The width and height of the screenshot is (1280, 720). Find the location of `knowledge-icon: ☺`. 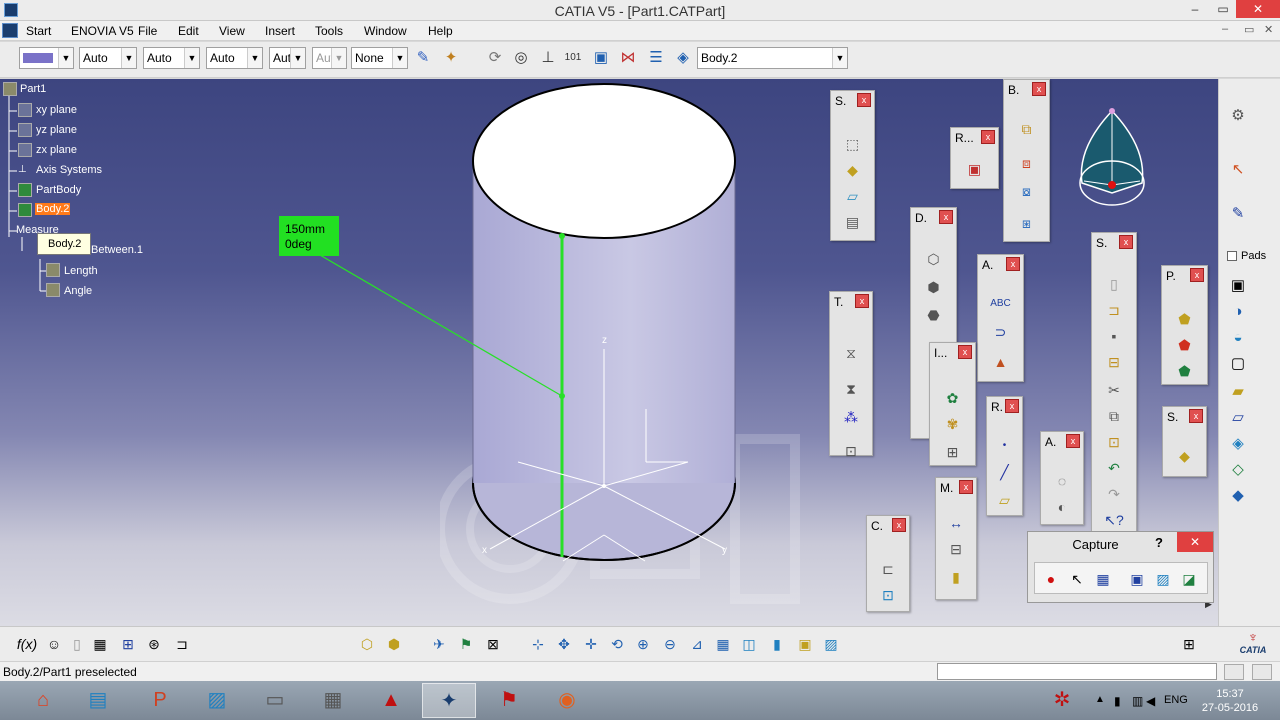

knowledge-icon: ☺ is located at coordinates (54, 644).